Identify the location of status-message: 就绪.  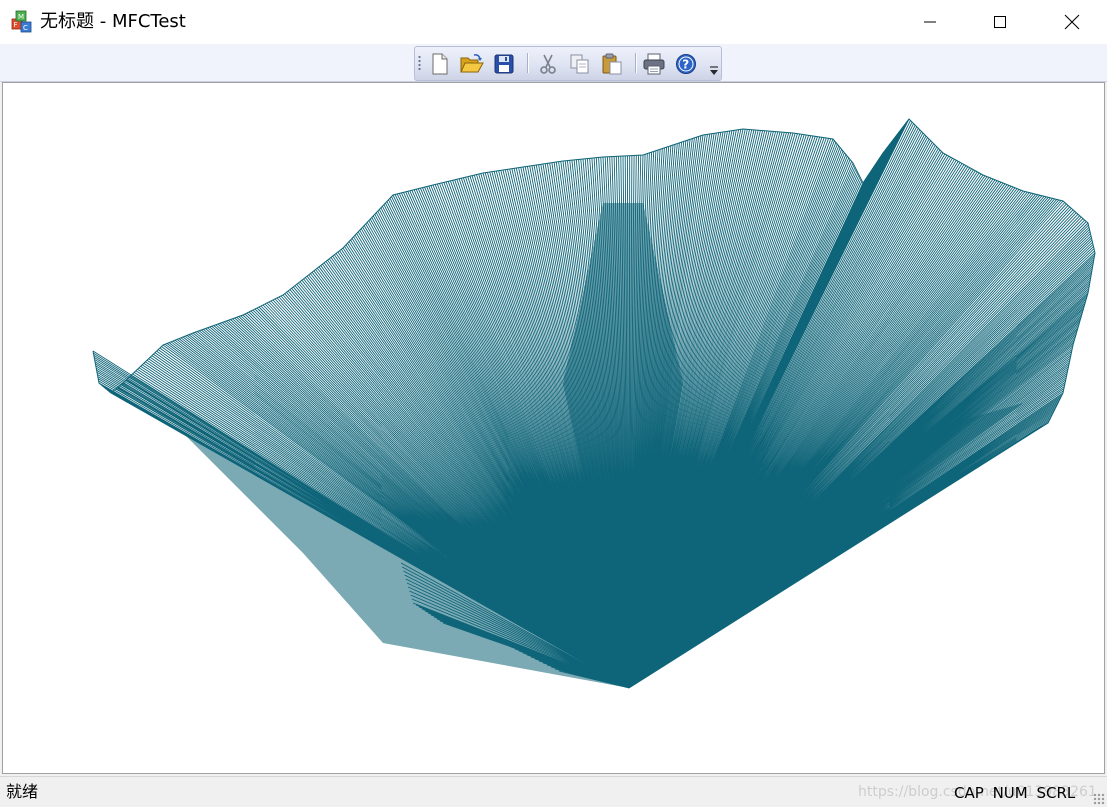
(22, 791).